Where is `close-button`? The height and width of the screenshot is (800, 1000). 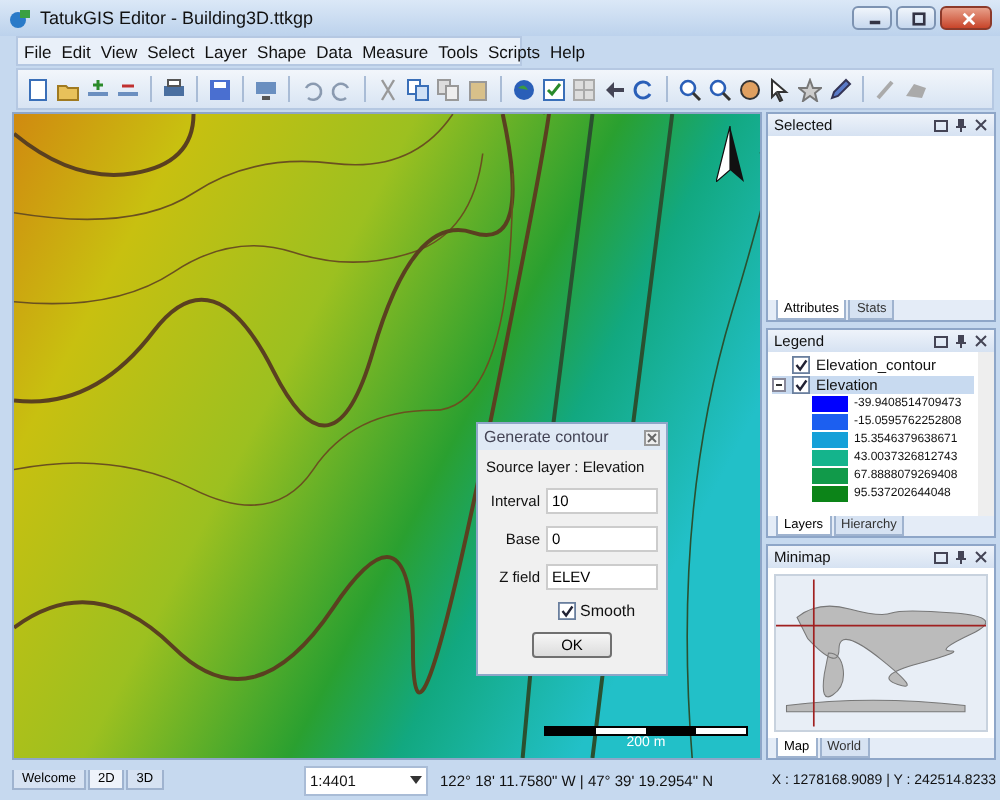 close-button is located at coordinates (966, 18).